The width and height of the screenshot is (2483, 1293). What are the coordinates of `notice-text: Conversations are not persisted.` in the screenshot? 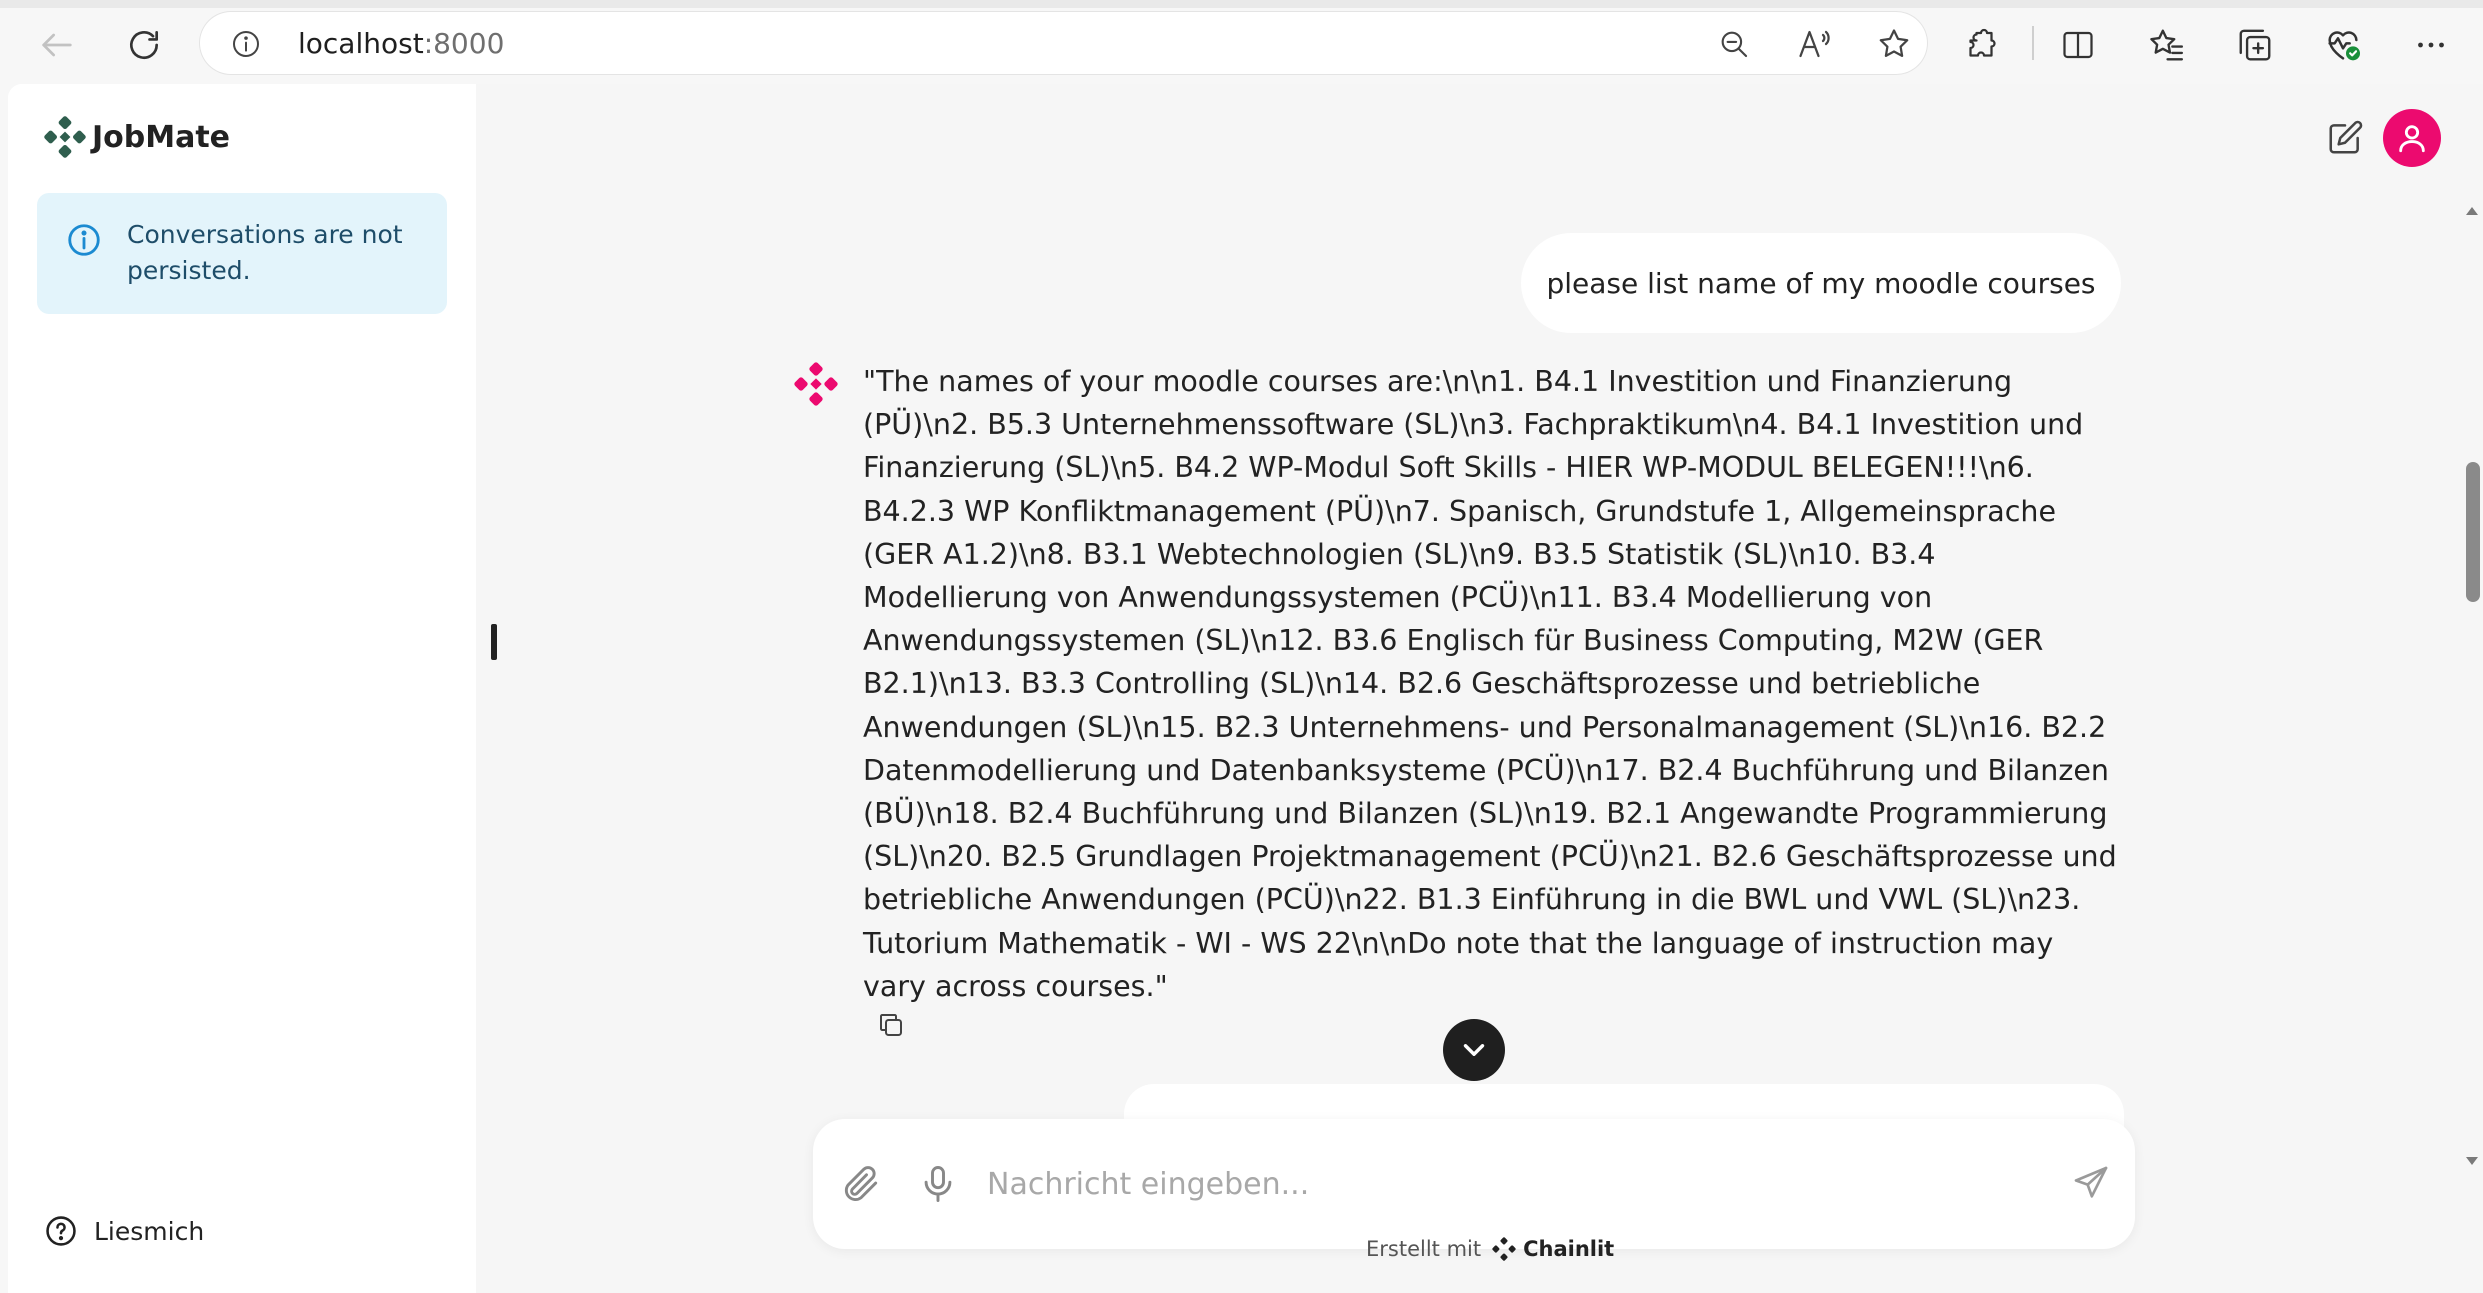 It's located at (265, 252).